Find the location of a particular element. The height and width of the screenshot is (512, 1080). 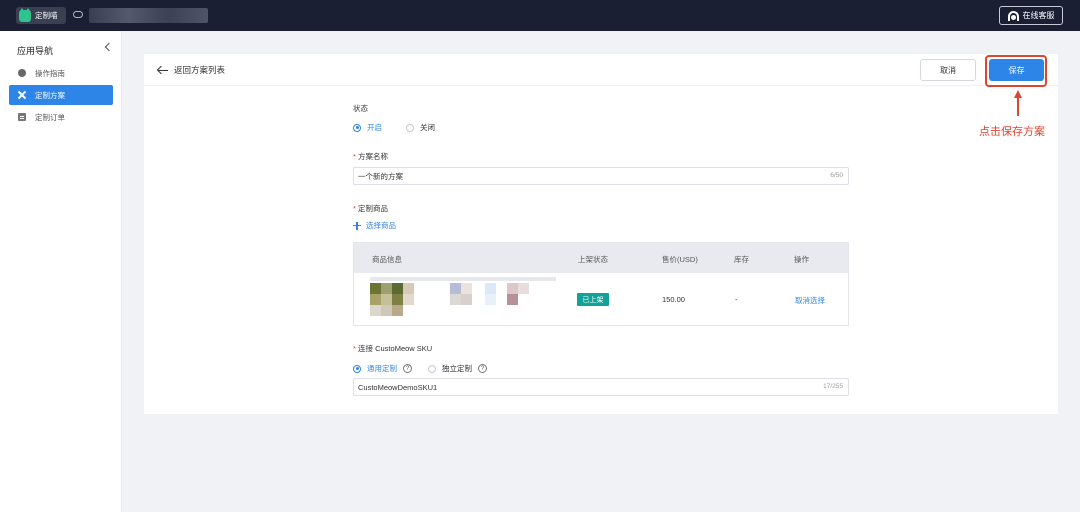

table-header: 商品信息 上架状态 售价(USD) 库存 操作 is located at coordinates (601, 258).